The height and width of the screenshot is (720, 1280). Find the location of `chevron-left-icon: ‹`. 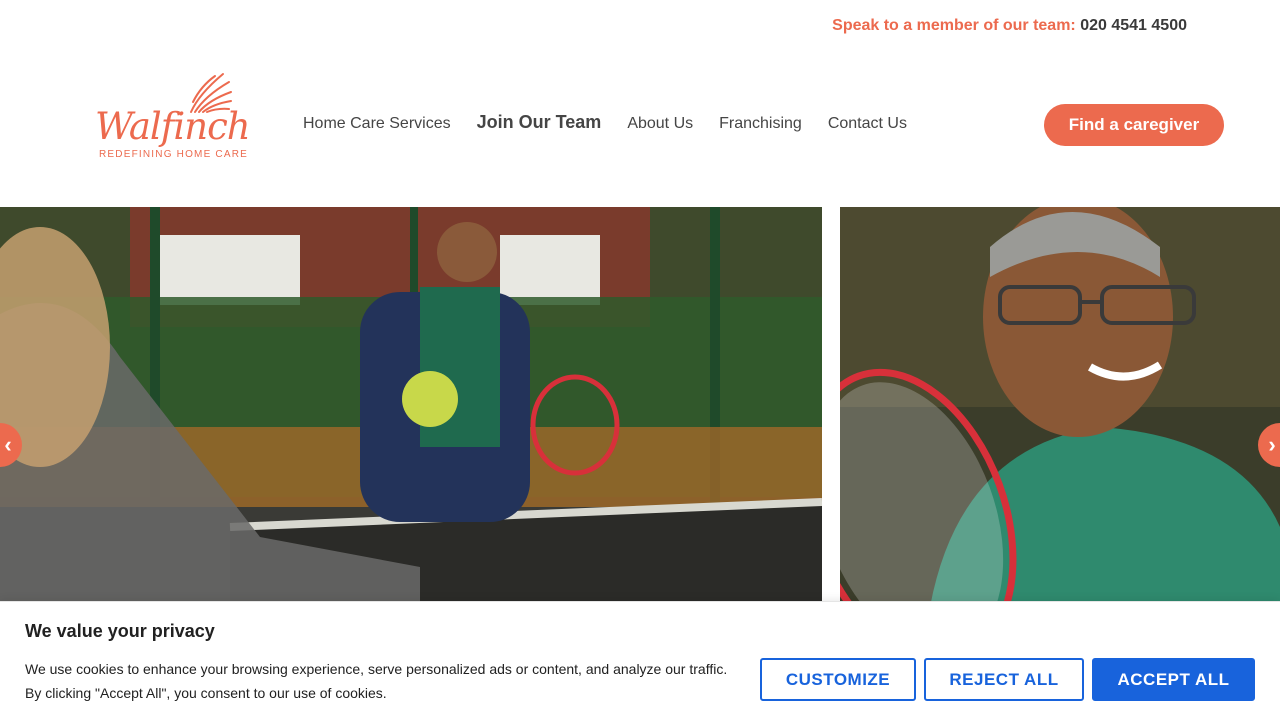

chevron-left-icon: ‹ is located at coordinates (8, 444).